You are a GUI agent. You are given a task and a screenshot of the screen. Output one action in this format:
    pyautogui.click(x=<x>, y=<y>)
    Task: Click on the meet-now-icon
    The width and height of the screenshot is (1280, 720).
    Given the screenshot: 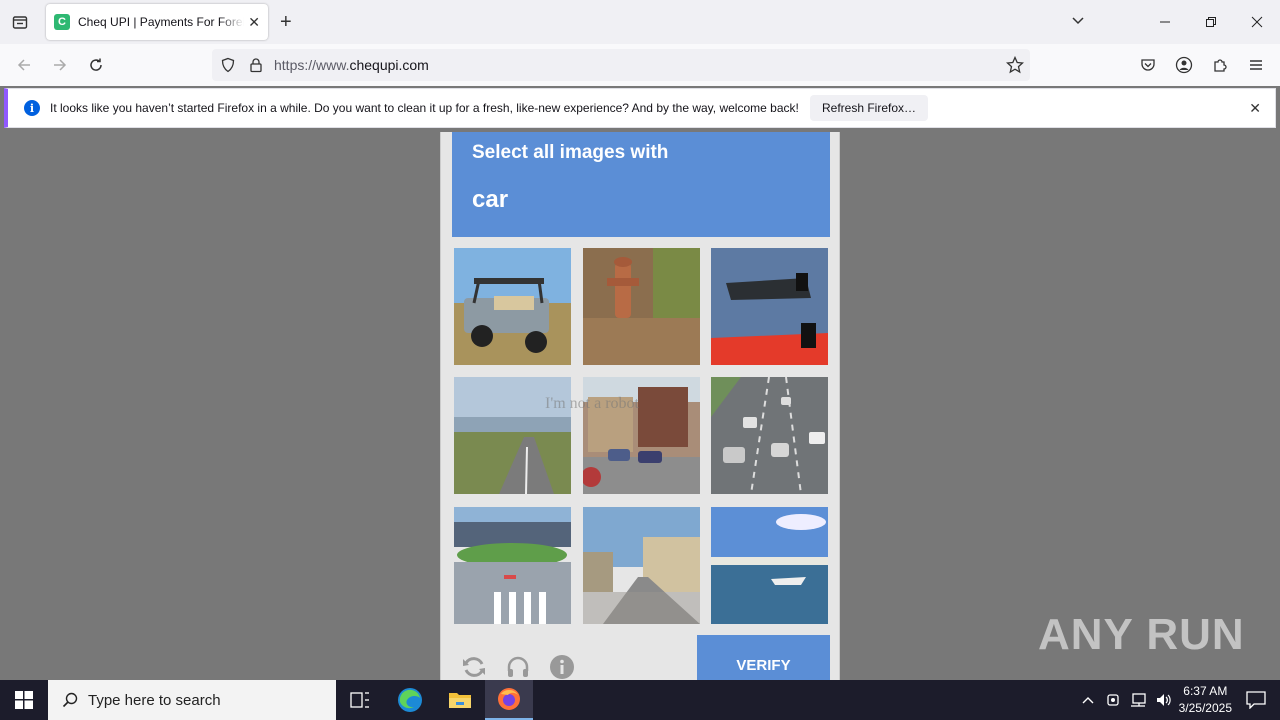 What is the action you would take?
    pyautogui.click(x=1113, y=700)
    